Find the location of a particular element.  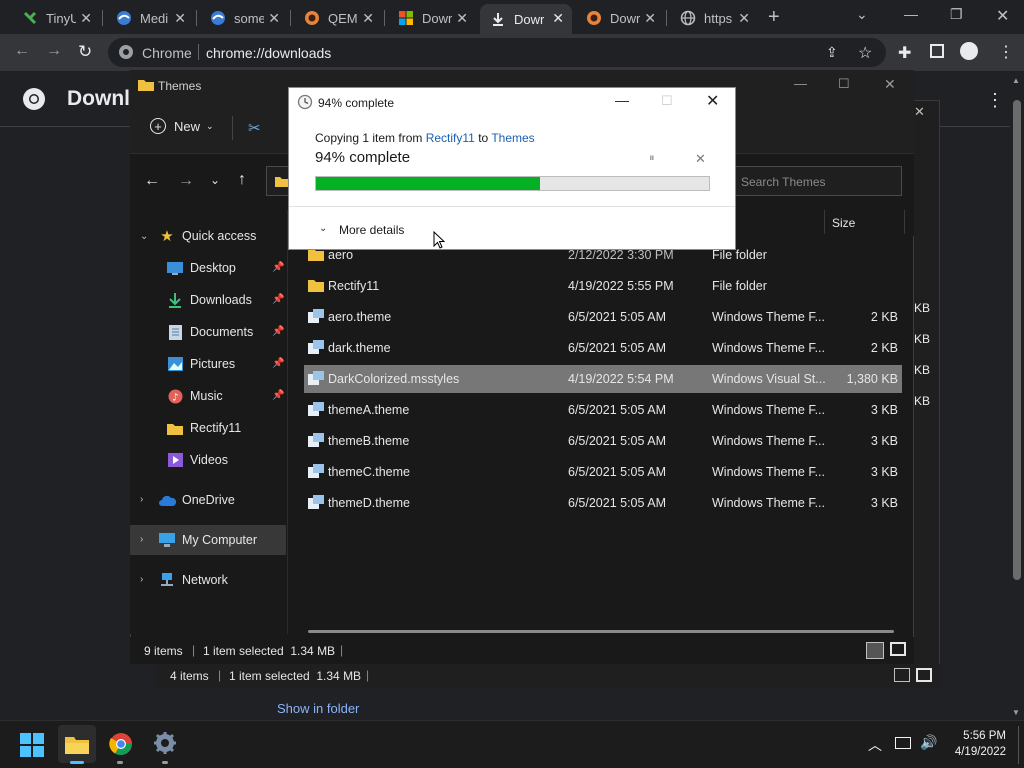

theme-file-icon is located at coordinates (316, 409).